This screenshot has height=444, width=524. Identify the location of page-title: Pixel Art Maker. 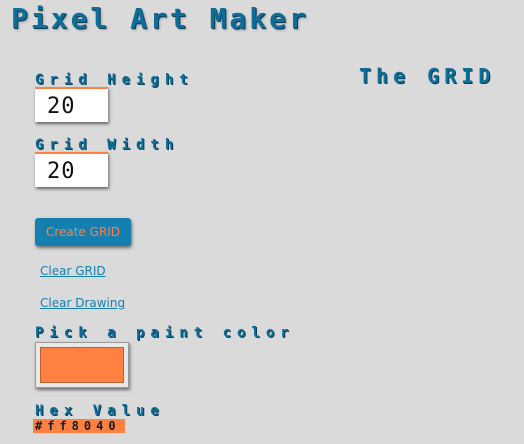
(160, 18).